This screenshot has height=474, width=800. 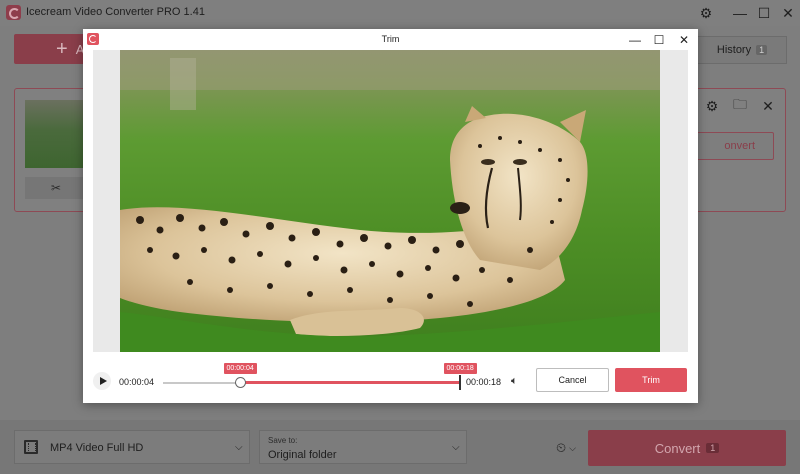 What do you see at coordinates (13, 12) in the screenshot?
I see `app-logo-icon` at bounding box center [13, 12].